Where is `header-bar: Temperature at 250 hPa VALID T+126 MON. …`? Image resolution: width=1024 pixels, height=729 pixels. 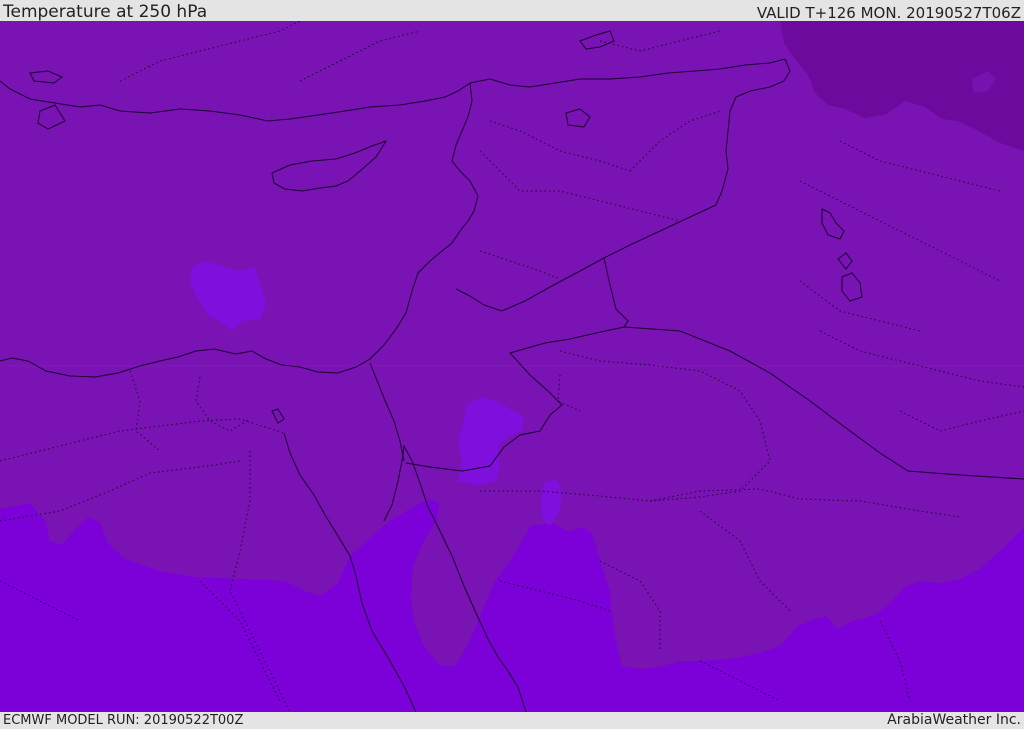
header-bar: Temperature at 250 hPa VALID T+126 MON. … is located at coordinates (512, 10).